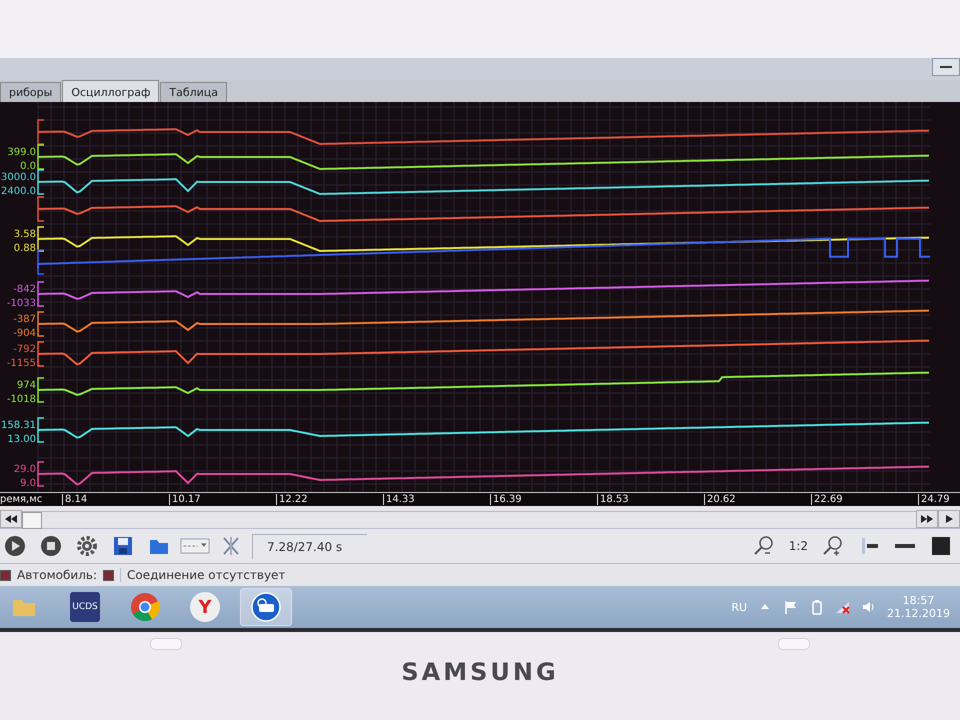  I want to click on save-icon, so click(123, 546).